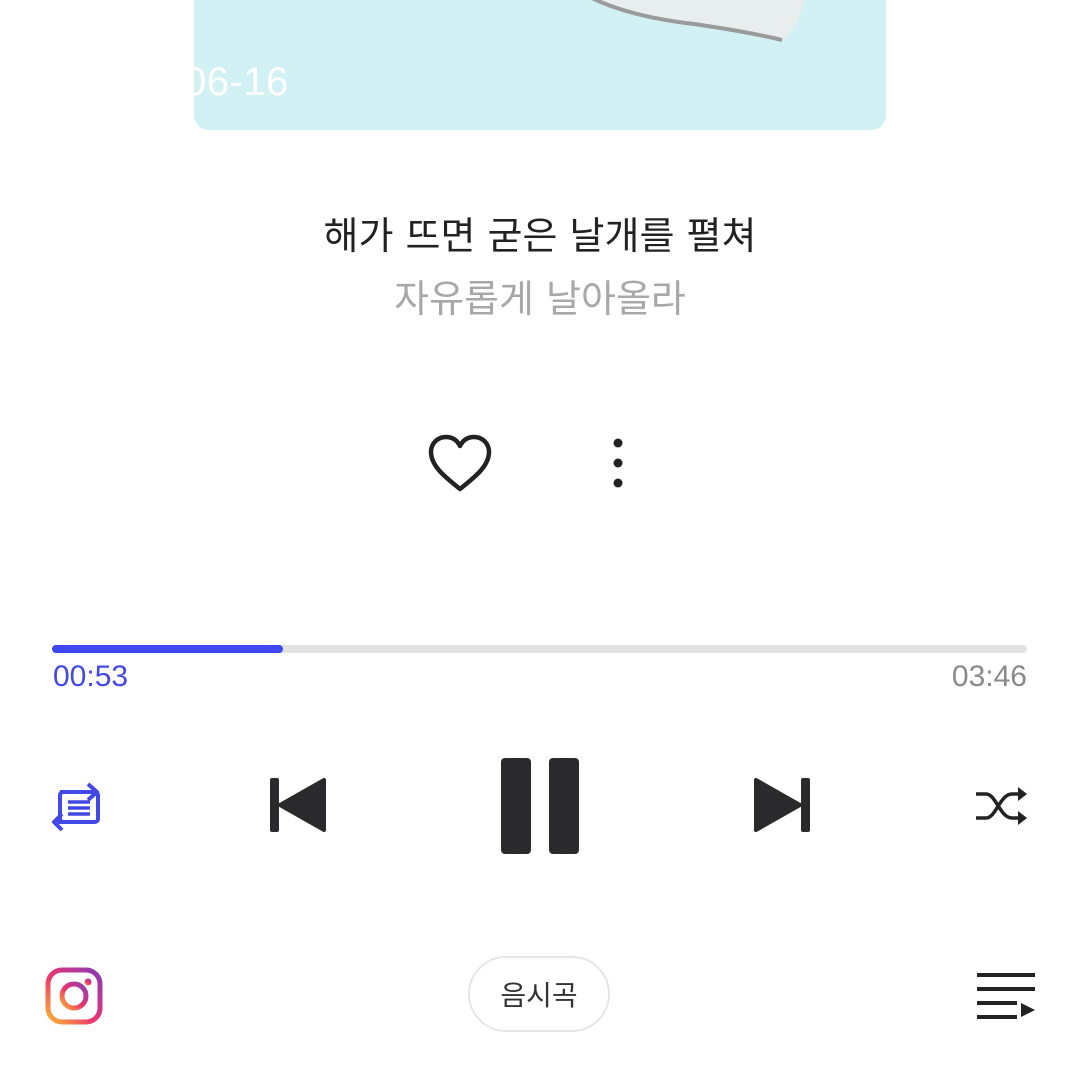  I want to click on album-date: 06-16, so click(241, 82).